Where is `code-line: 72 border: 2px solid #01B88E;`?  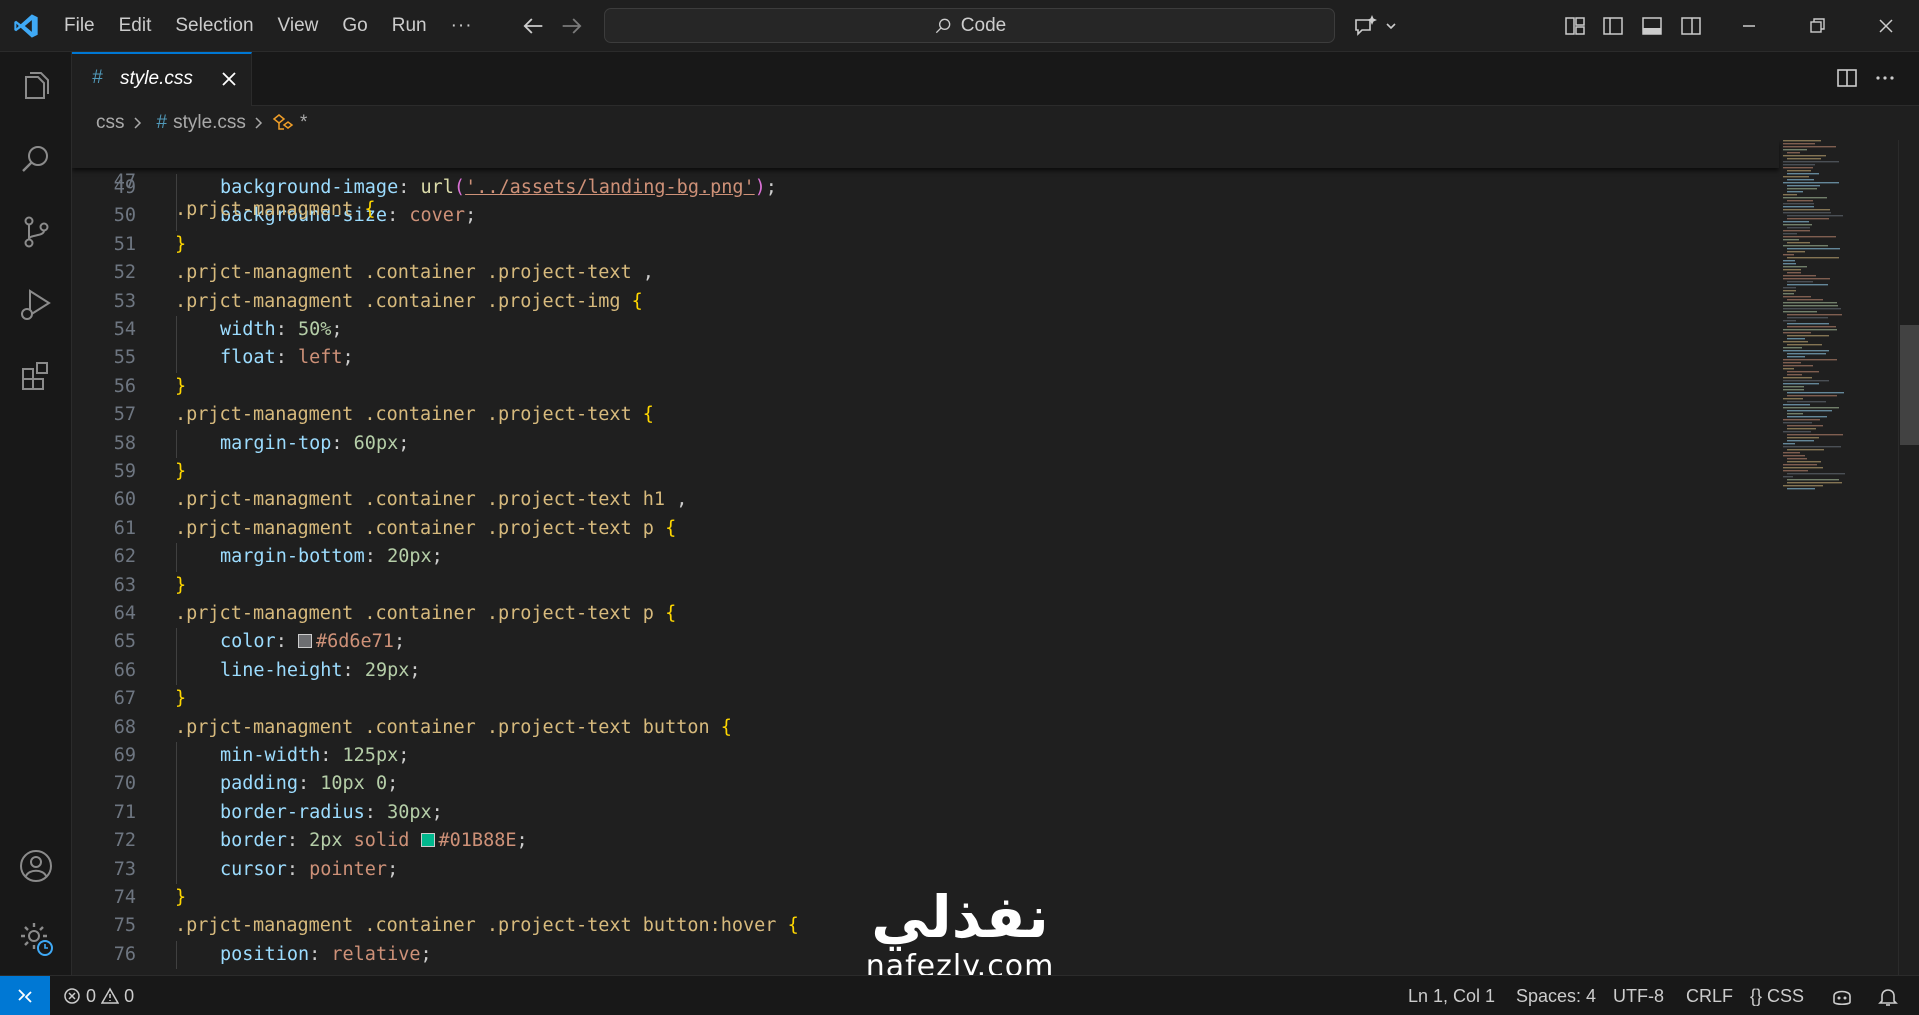
code-line: 72 border: 2px solid #01B88E; is located at coordinates (925, 841).